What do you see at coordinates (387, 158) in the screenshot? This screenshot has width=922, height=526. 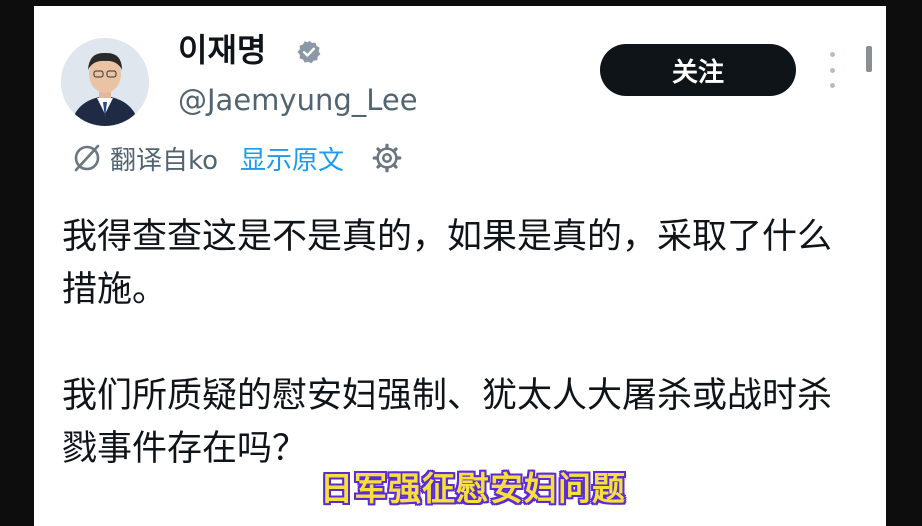 I see `gear-icon` at bounding box center [387, 158].